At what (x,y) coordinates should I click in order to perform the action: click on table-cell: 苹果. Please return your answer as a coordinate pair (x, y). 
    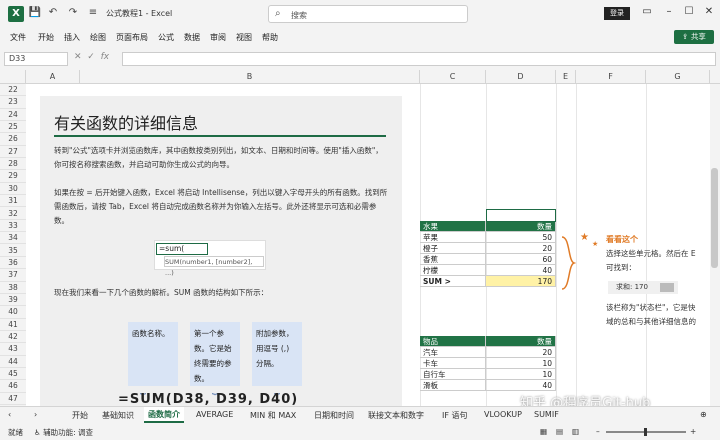
    Looking at the image, I should click on (453, 237).